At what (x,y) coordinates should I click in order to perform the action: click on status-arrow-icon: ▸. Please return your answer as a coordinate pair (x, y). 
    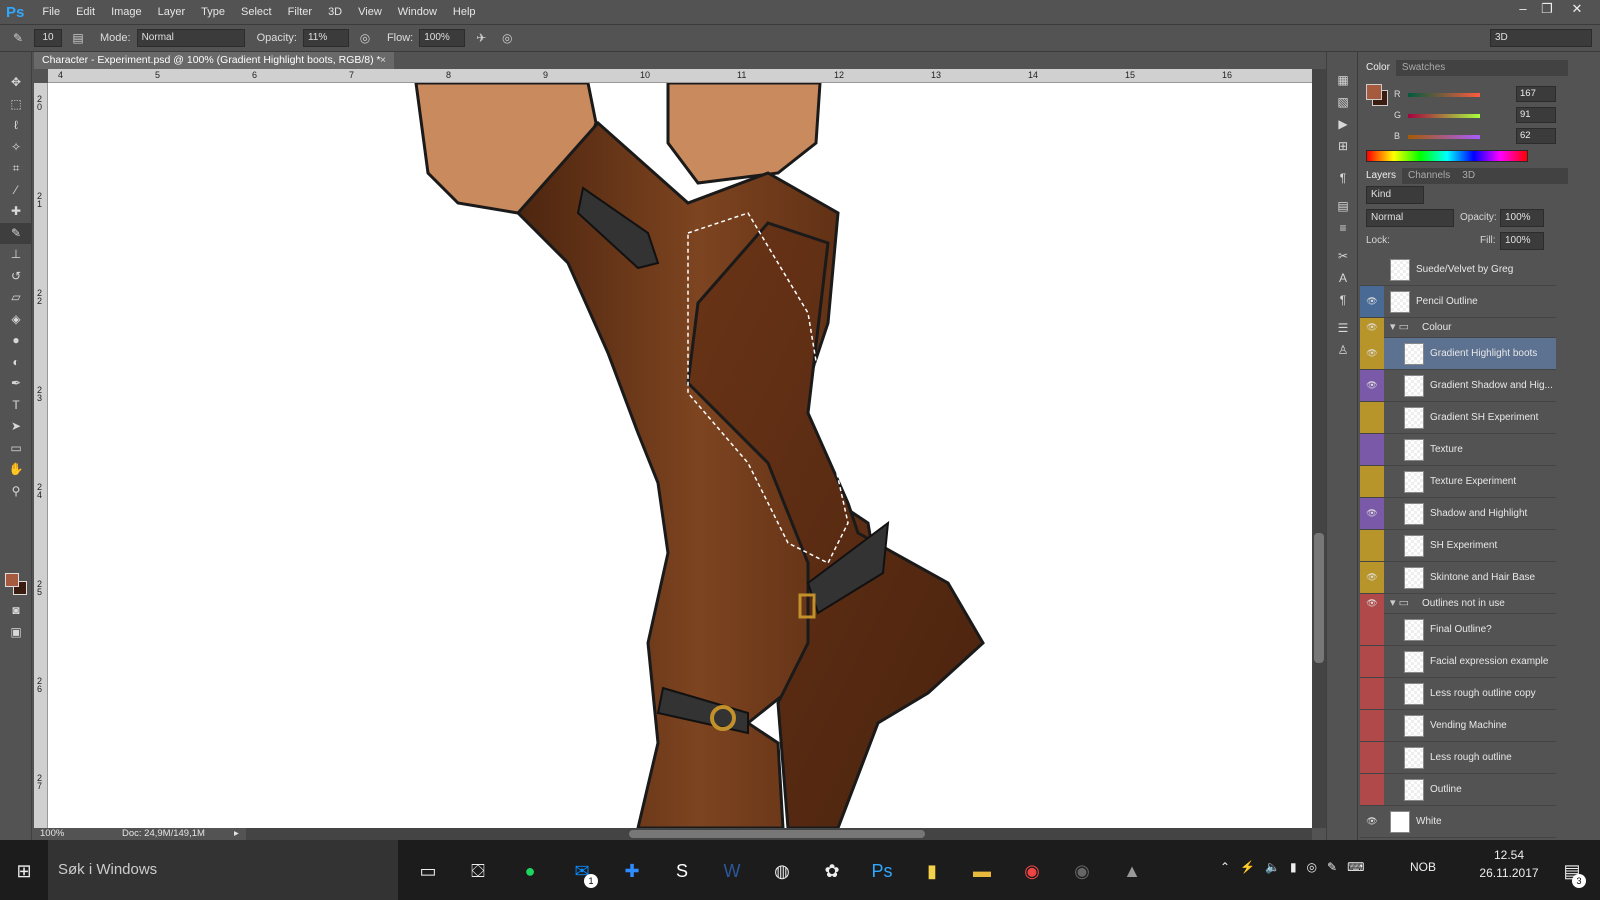
    Looking at the image, I should click on (236, 834).